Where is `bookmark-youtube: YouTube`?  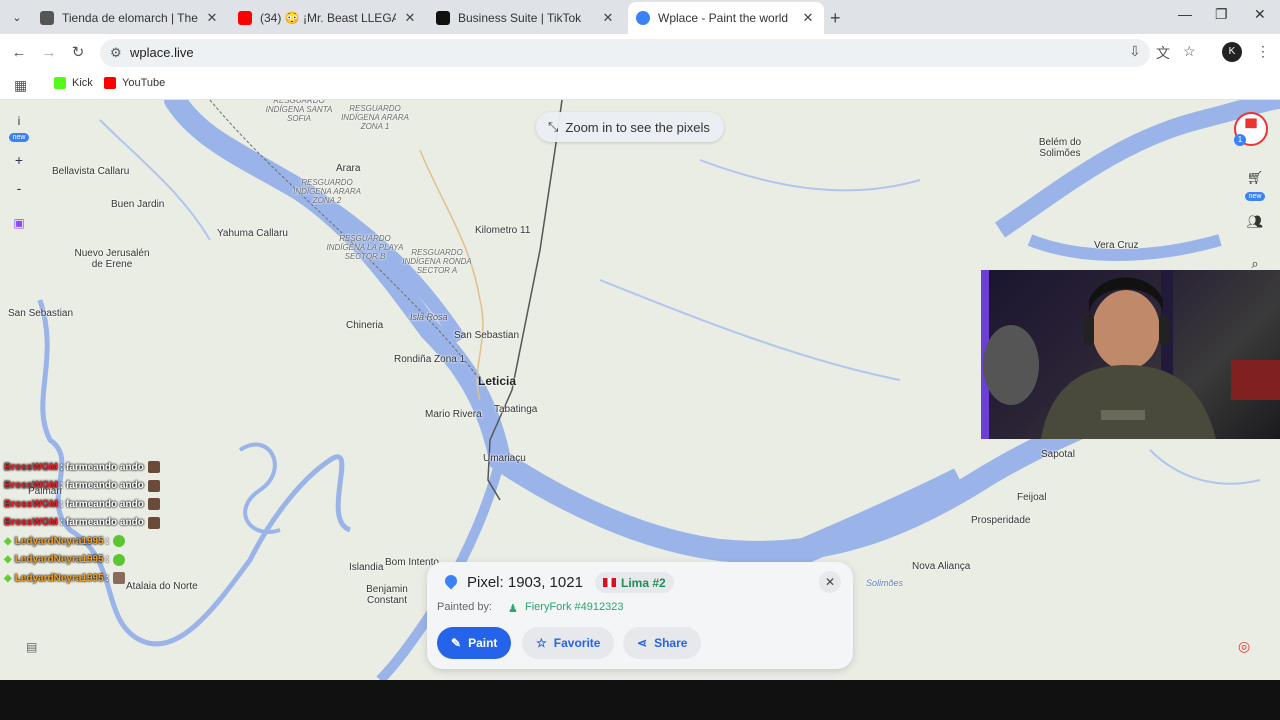 bookmark-youtube: YouTube is located at coordinates (134, 83).